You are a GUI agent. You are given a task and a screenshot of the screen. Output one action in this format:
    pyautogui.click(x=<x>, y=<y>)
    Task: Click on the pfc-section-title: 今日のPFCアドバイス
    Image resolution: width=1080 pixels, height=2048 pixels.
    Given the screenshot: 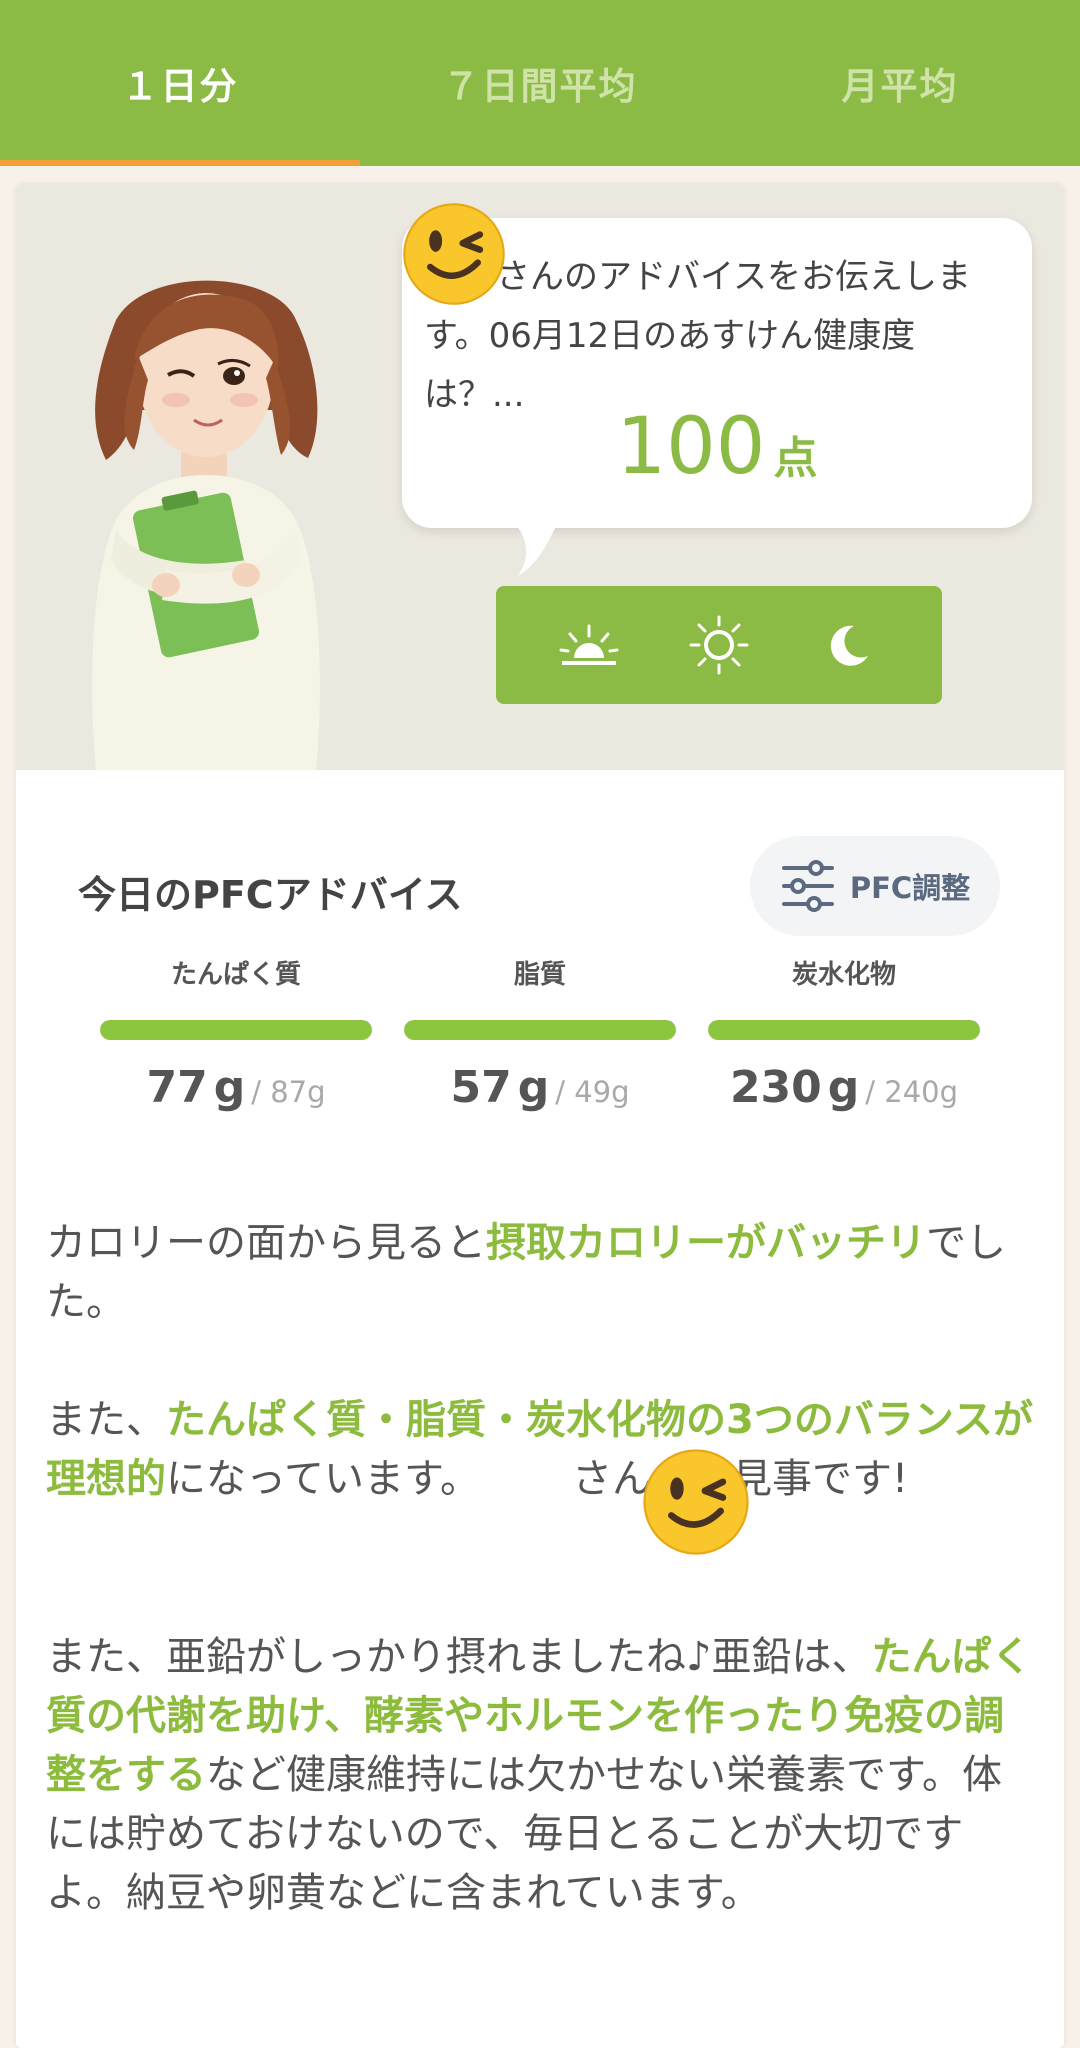 What is the action you would take?
    pyautogui.click(x=270, y=895)
    